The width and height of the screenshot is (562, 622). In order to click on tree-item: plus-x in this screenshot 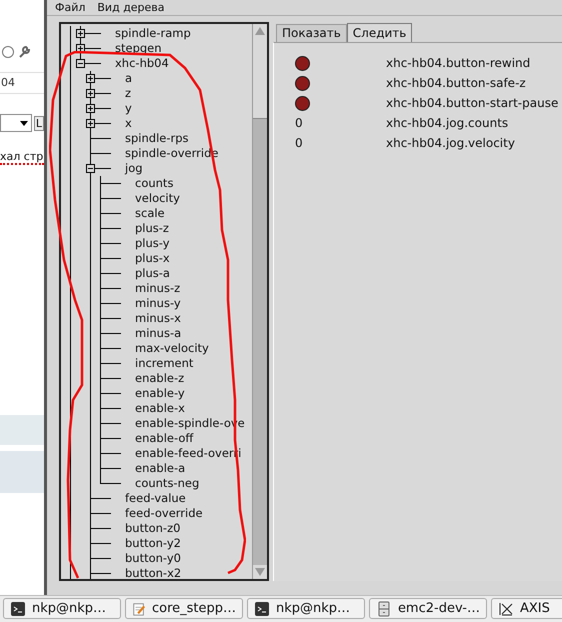, I will do `click(153, 258)`.